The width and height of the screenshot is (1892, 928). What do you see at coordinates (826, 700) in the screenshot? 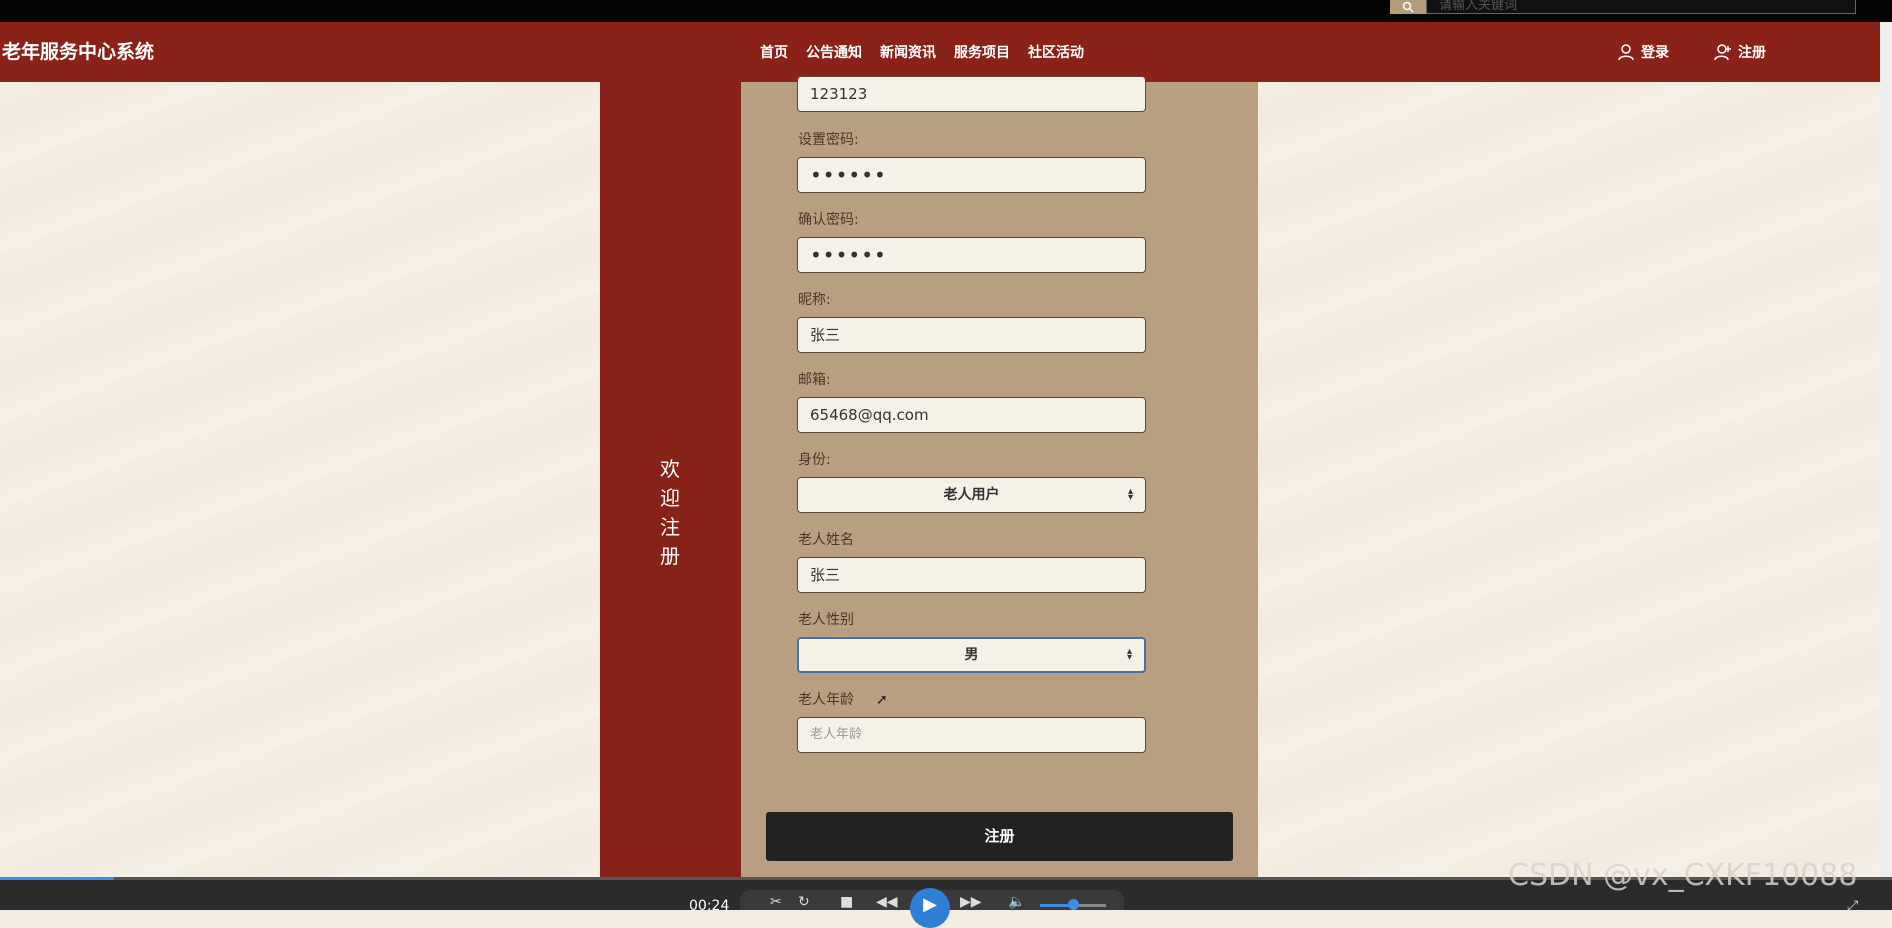
I see `elder-age-label: 老人年龄` at bounding box center [826, 700].